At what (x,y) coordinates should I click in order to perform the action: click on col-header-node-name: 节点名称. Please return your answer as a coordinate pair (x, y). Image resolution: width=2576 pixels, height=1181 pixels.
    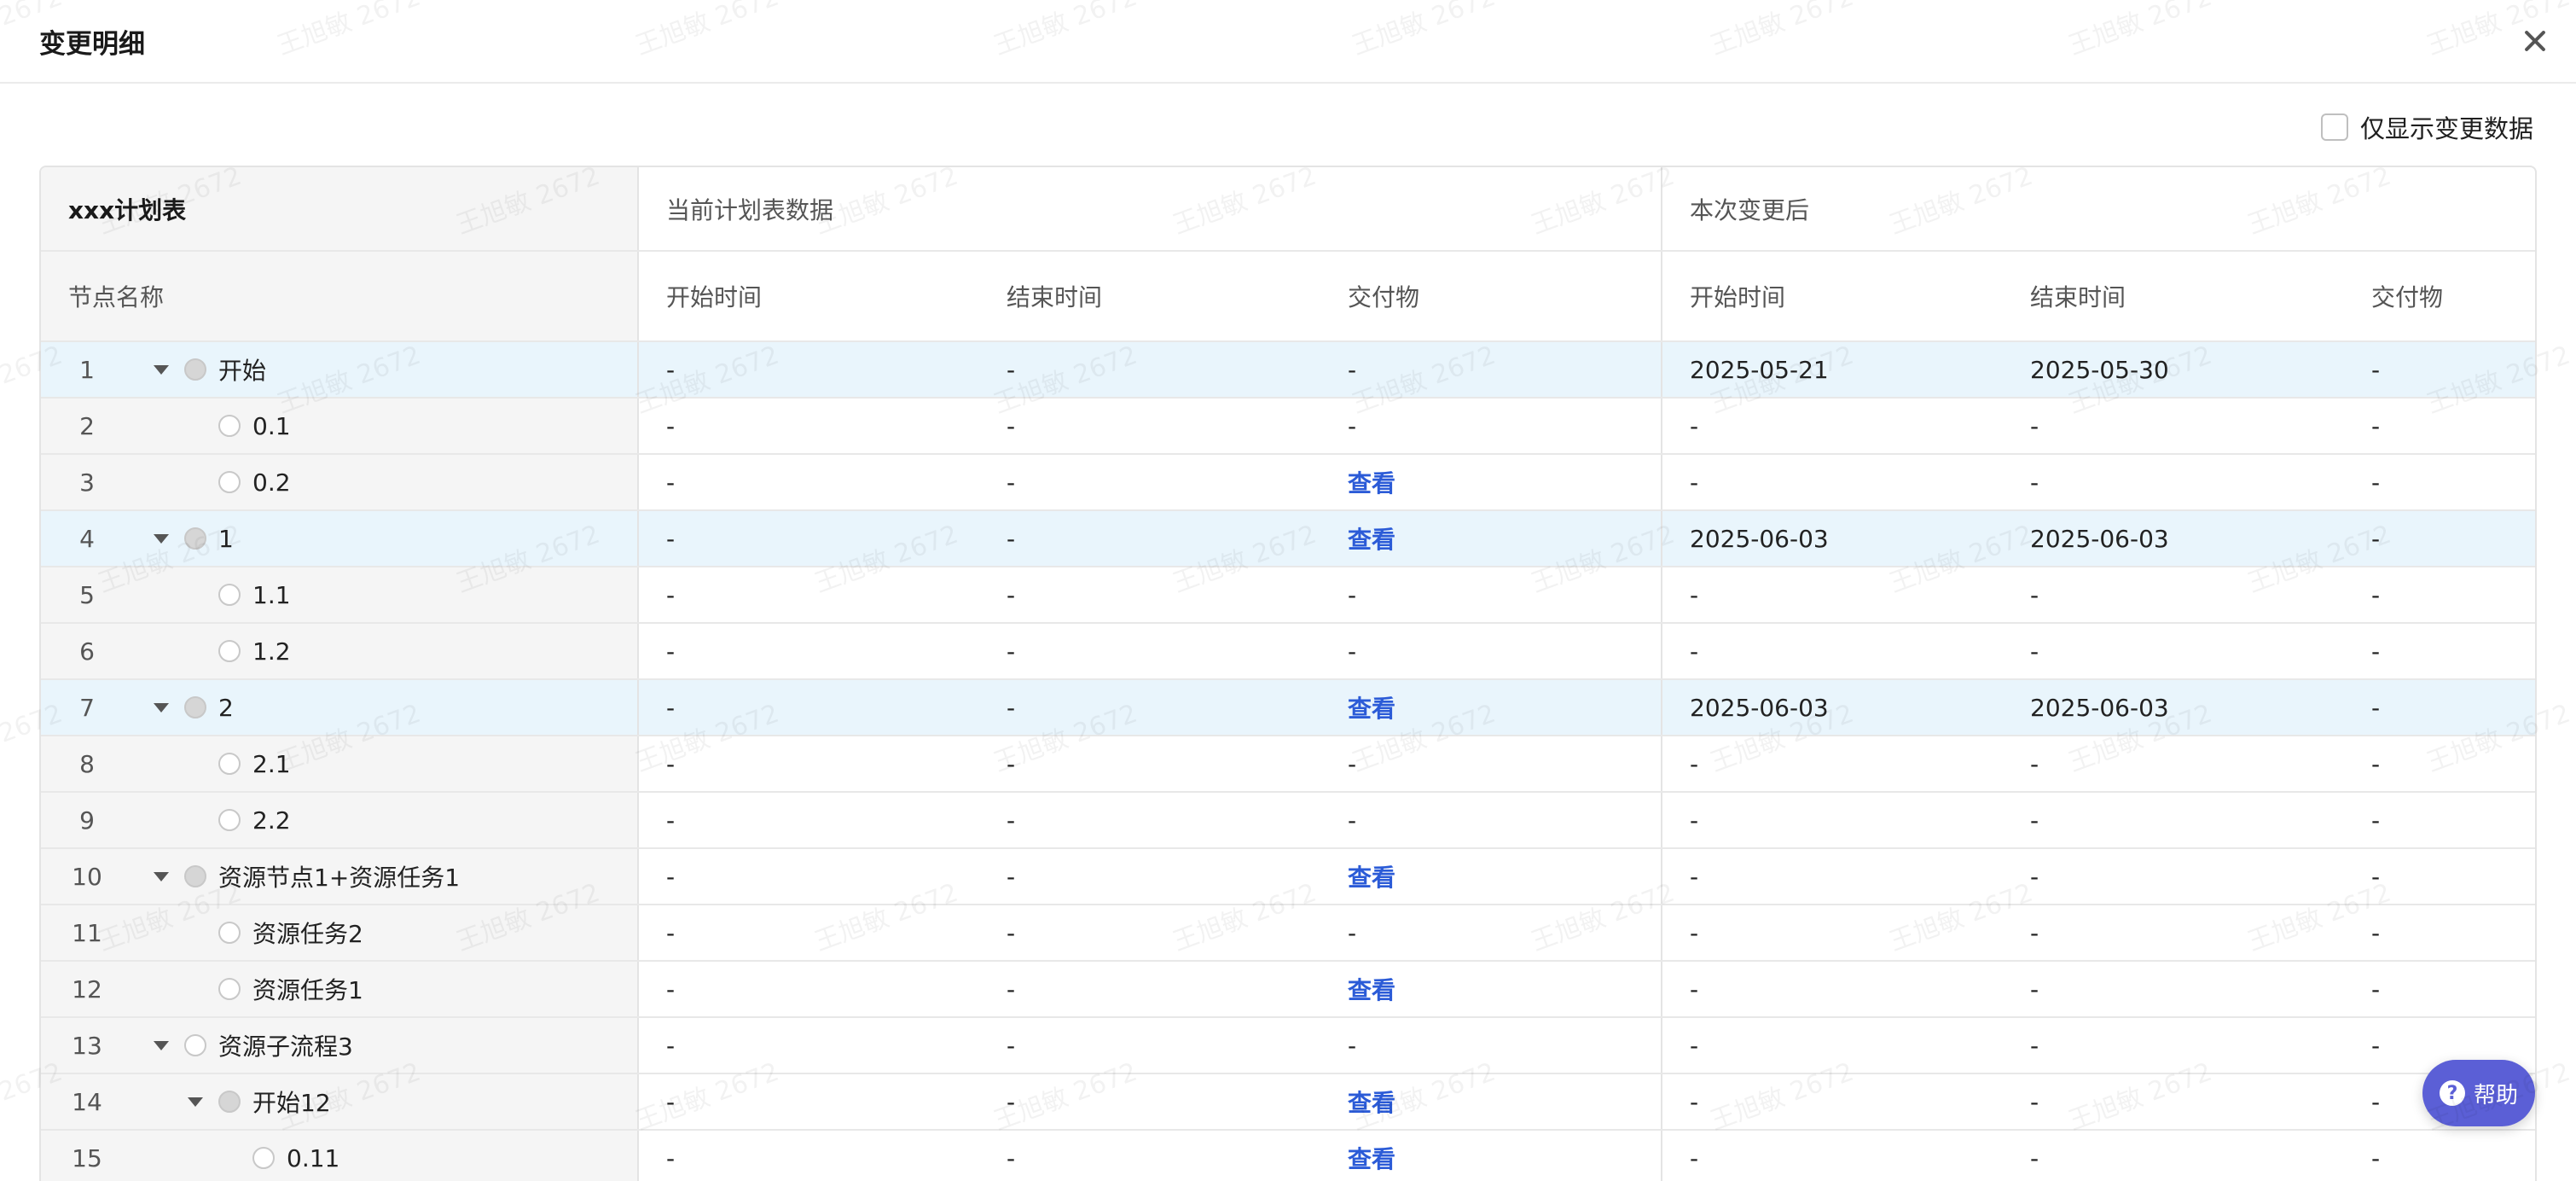
    Looking at the image, I should click on (340, 296).